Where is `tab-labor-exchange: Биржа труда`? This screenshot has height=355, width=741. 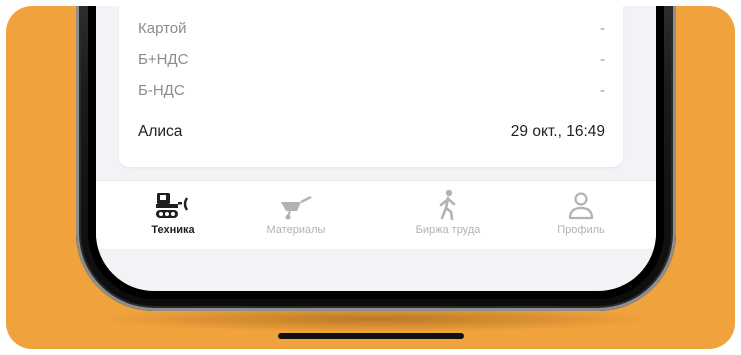 tab-labor-exchange: Биржа труда is located at coordinates (448, 211).